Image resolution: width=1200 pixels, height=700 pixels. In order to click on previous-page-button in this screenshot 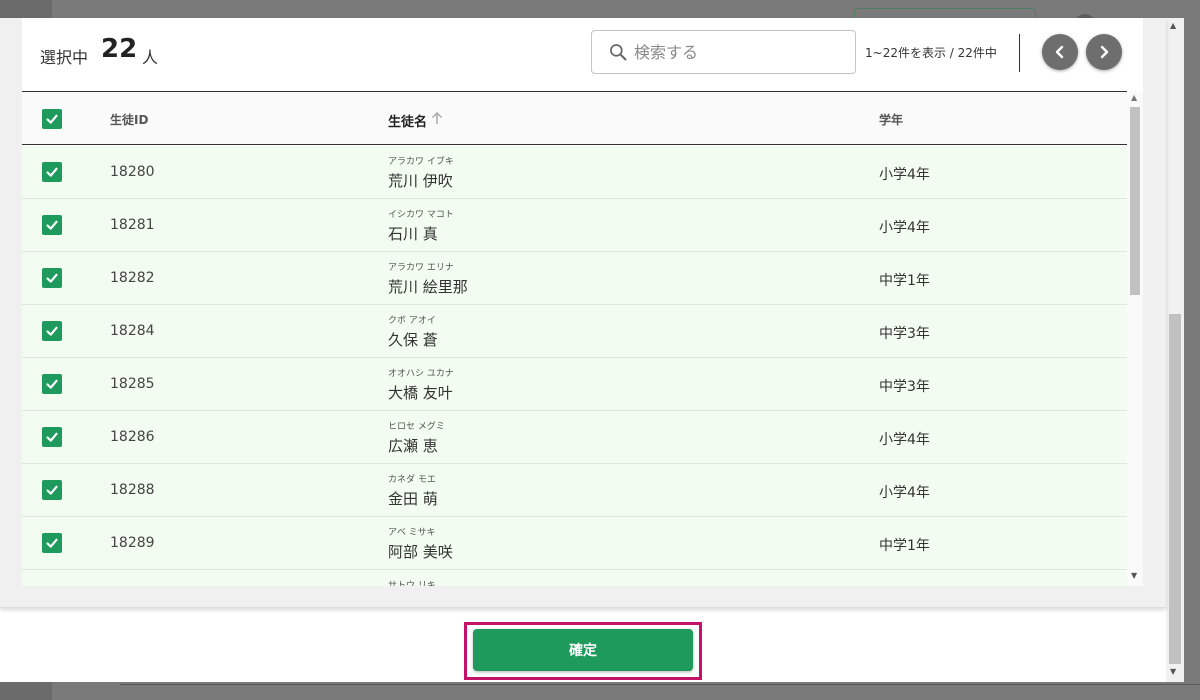, I will do `click(1060, 52)`.